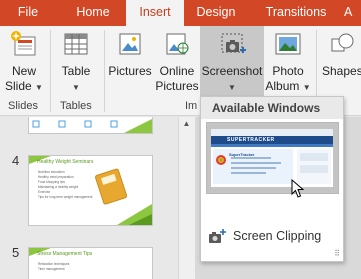 This screenshot has height=279, width=361. What do you see at coordinates (272, 108) in the screenshot?
I see `available-windows-header: Available Windows` at bounding box center [272, 108].